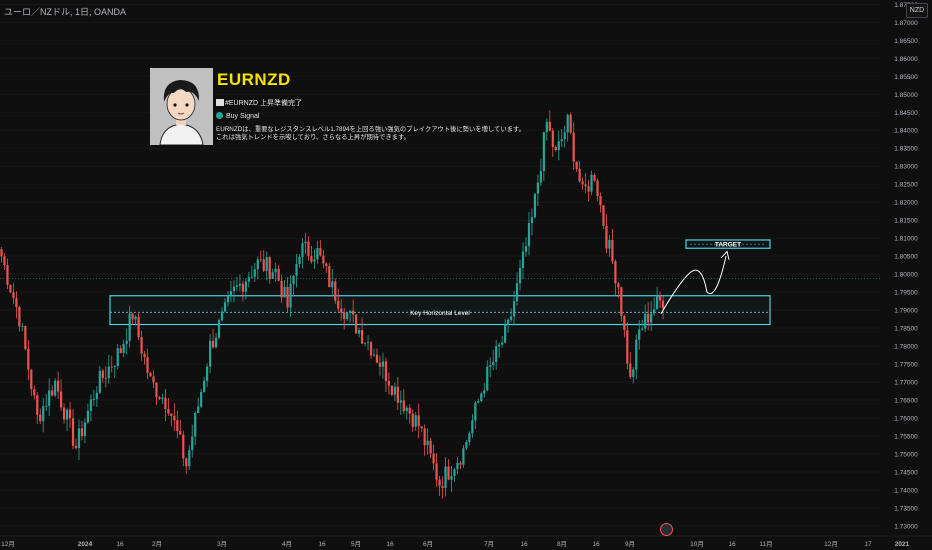  Describe the element at coordinates (666, 529) in the screenshot. I see `tradingview-logo-icon` at that location.